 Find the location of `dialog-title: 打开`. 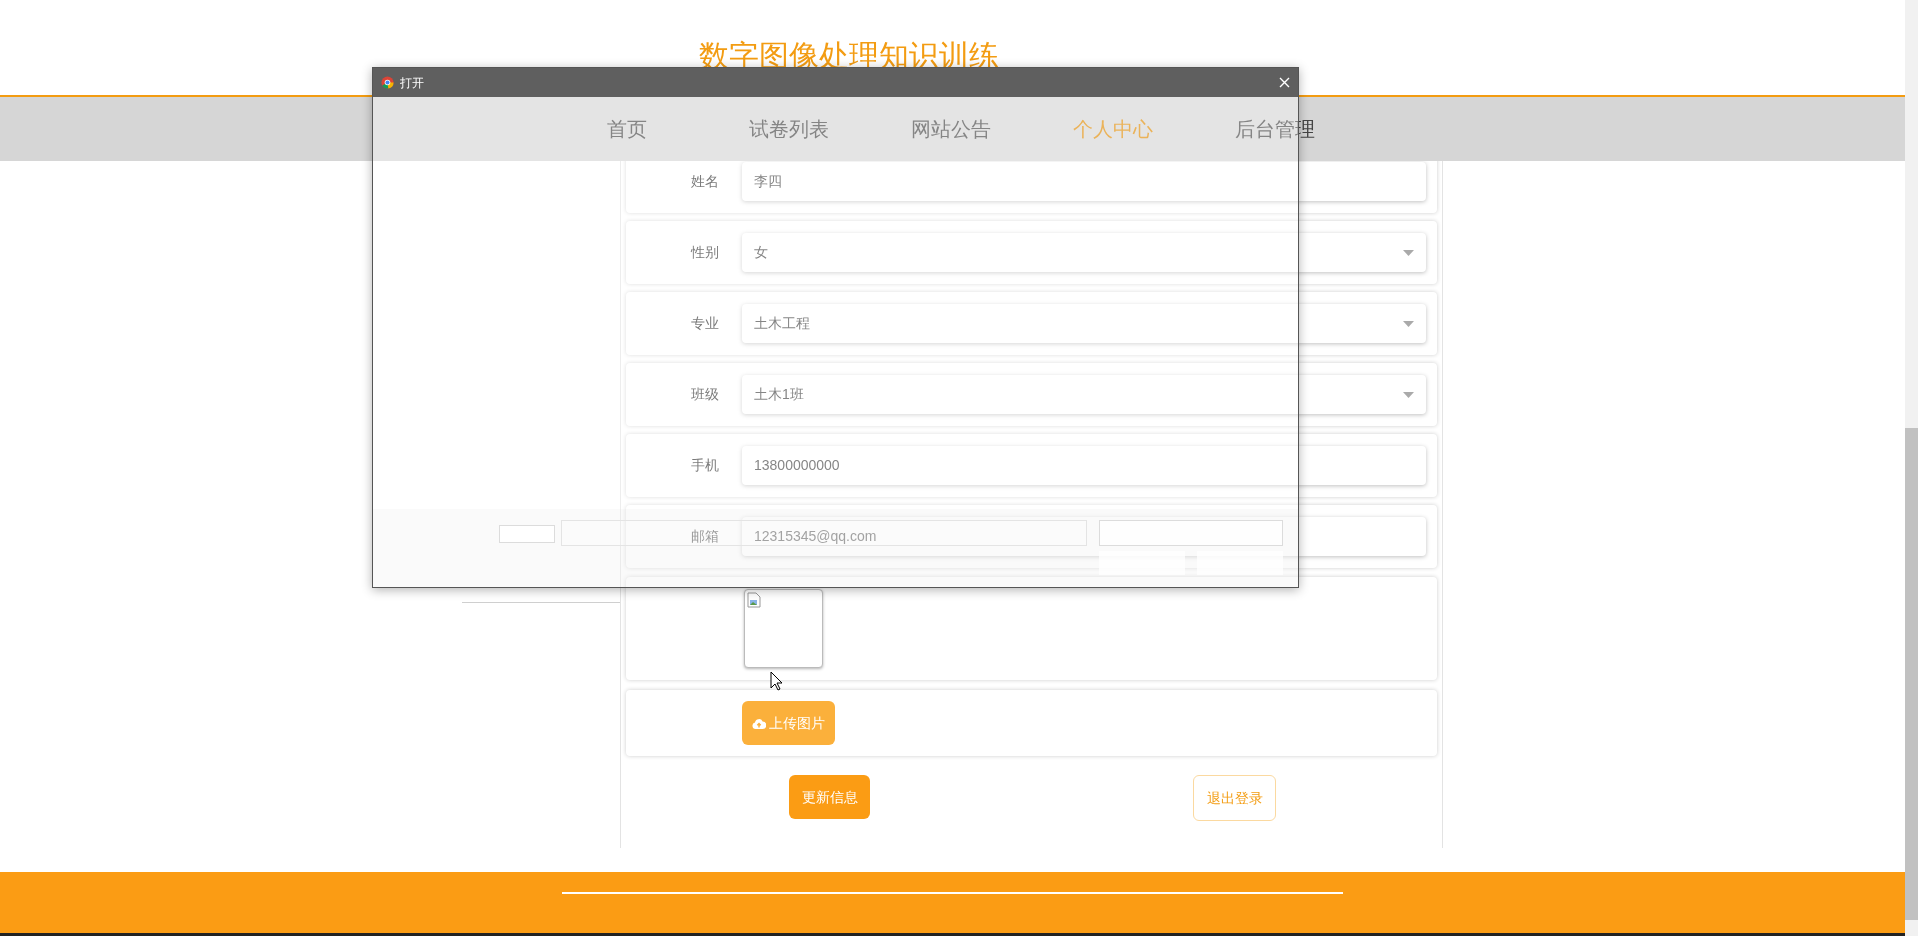

dialog-title: 打开 is located at coordinates (412, 83).